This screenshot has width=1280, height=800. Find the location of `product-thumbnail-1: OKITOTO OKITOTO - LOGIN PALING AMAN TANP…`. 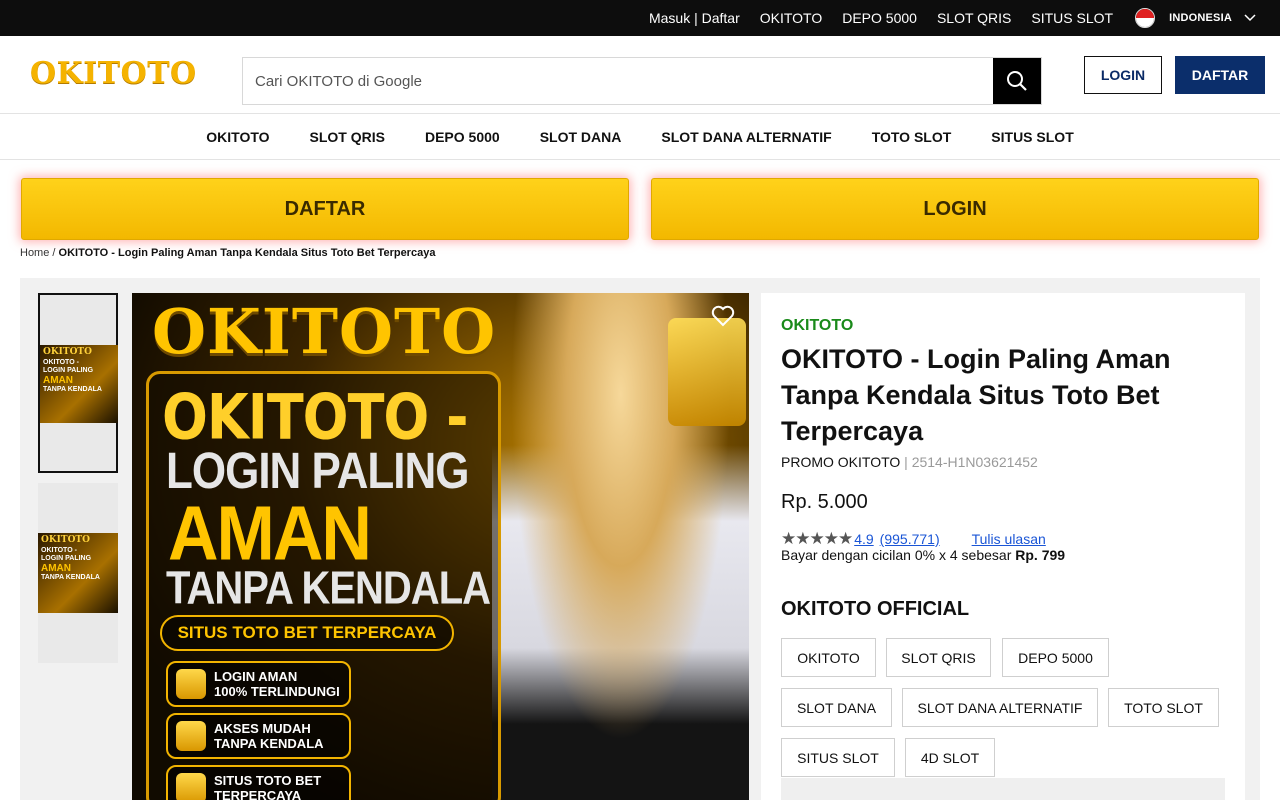

product-thumbnail-1: OKITOTO OKITOTO - LOGIN PALING AMAN TANP… is located at coordinates (78, 383).